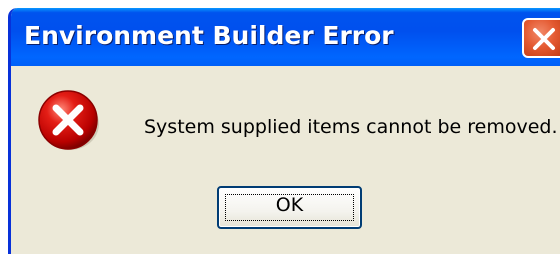 The width and height of the screenshot is (560, 254). I want to click on ok-button: OK, so click(289, 207).